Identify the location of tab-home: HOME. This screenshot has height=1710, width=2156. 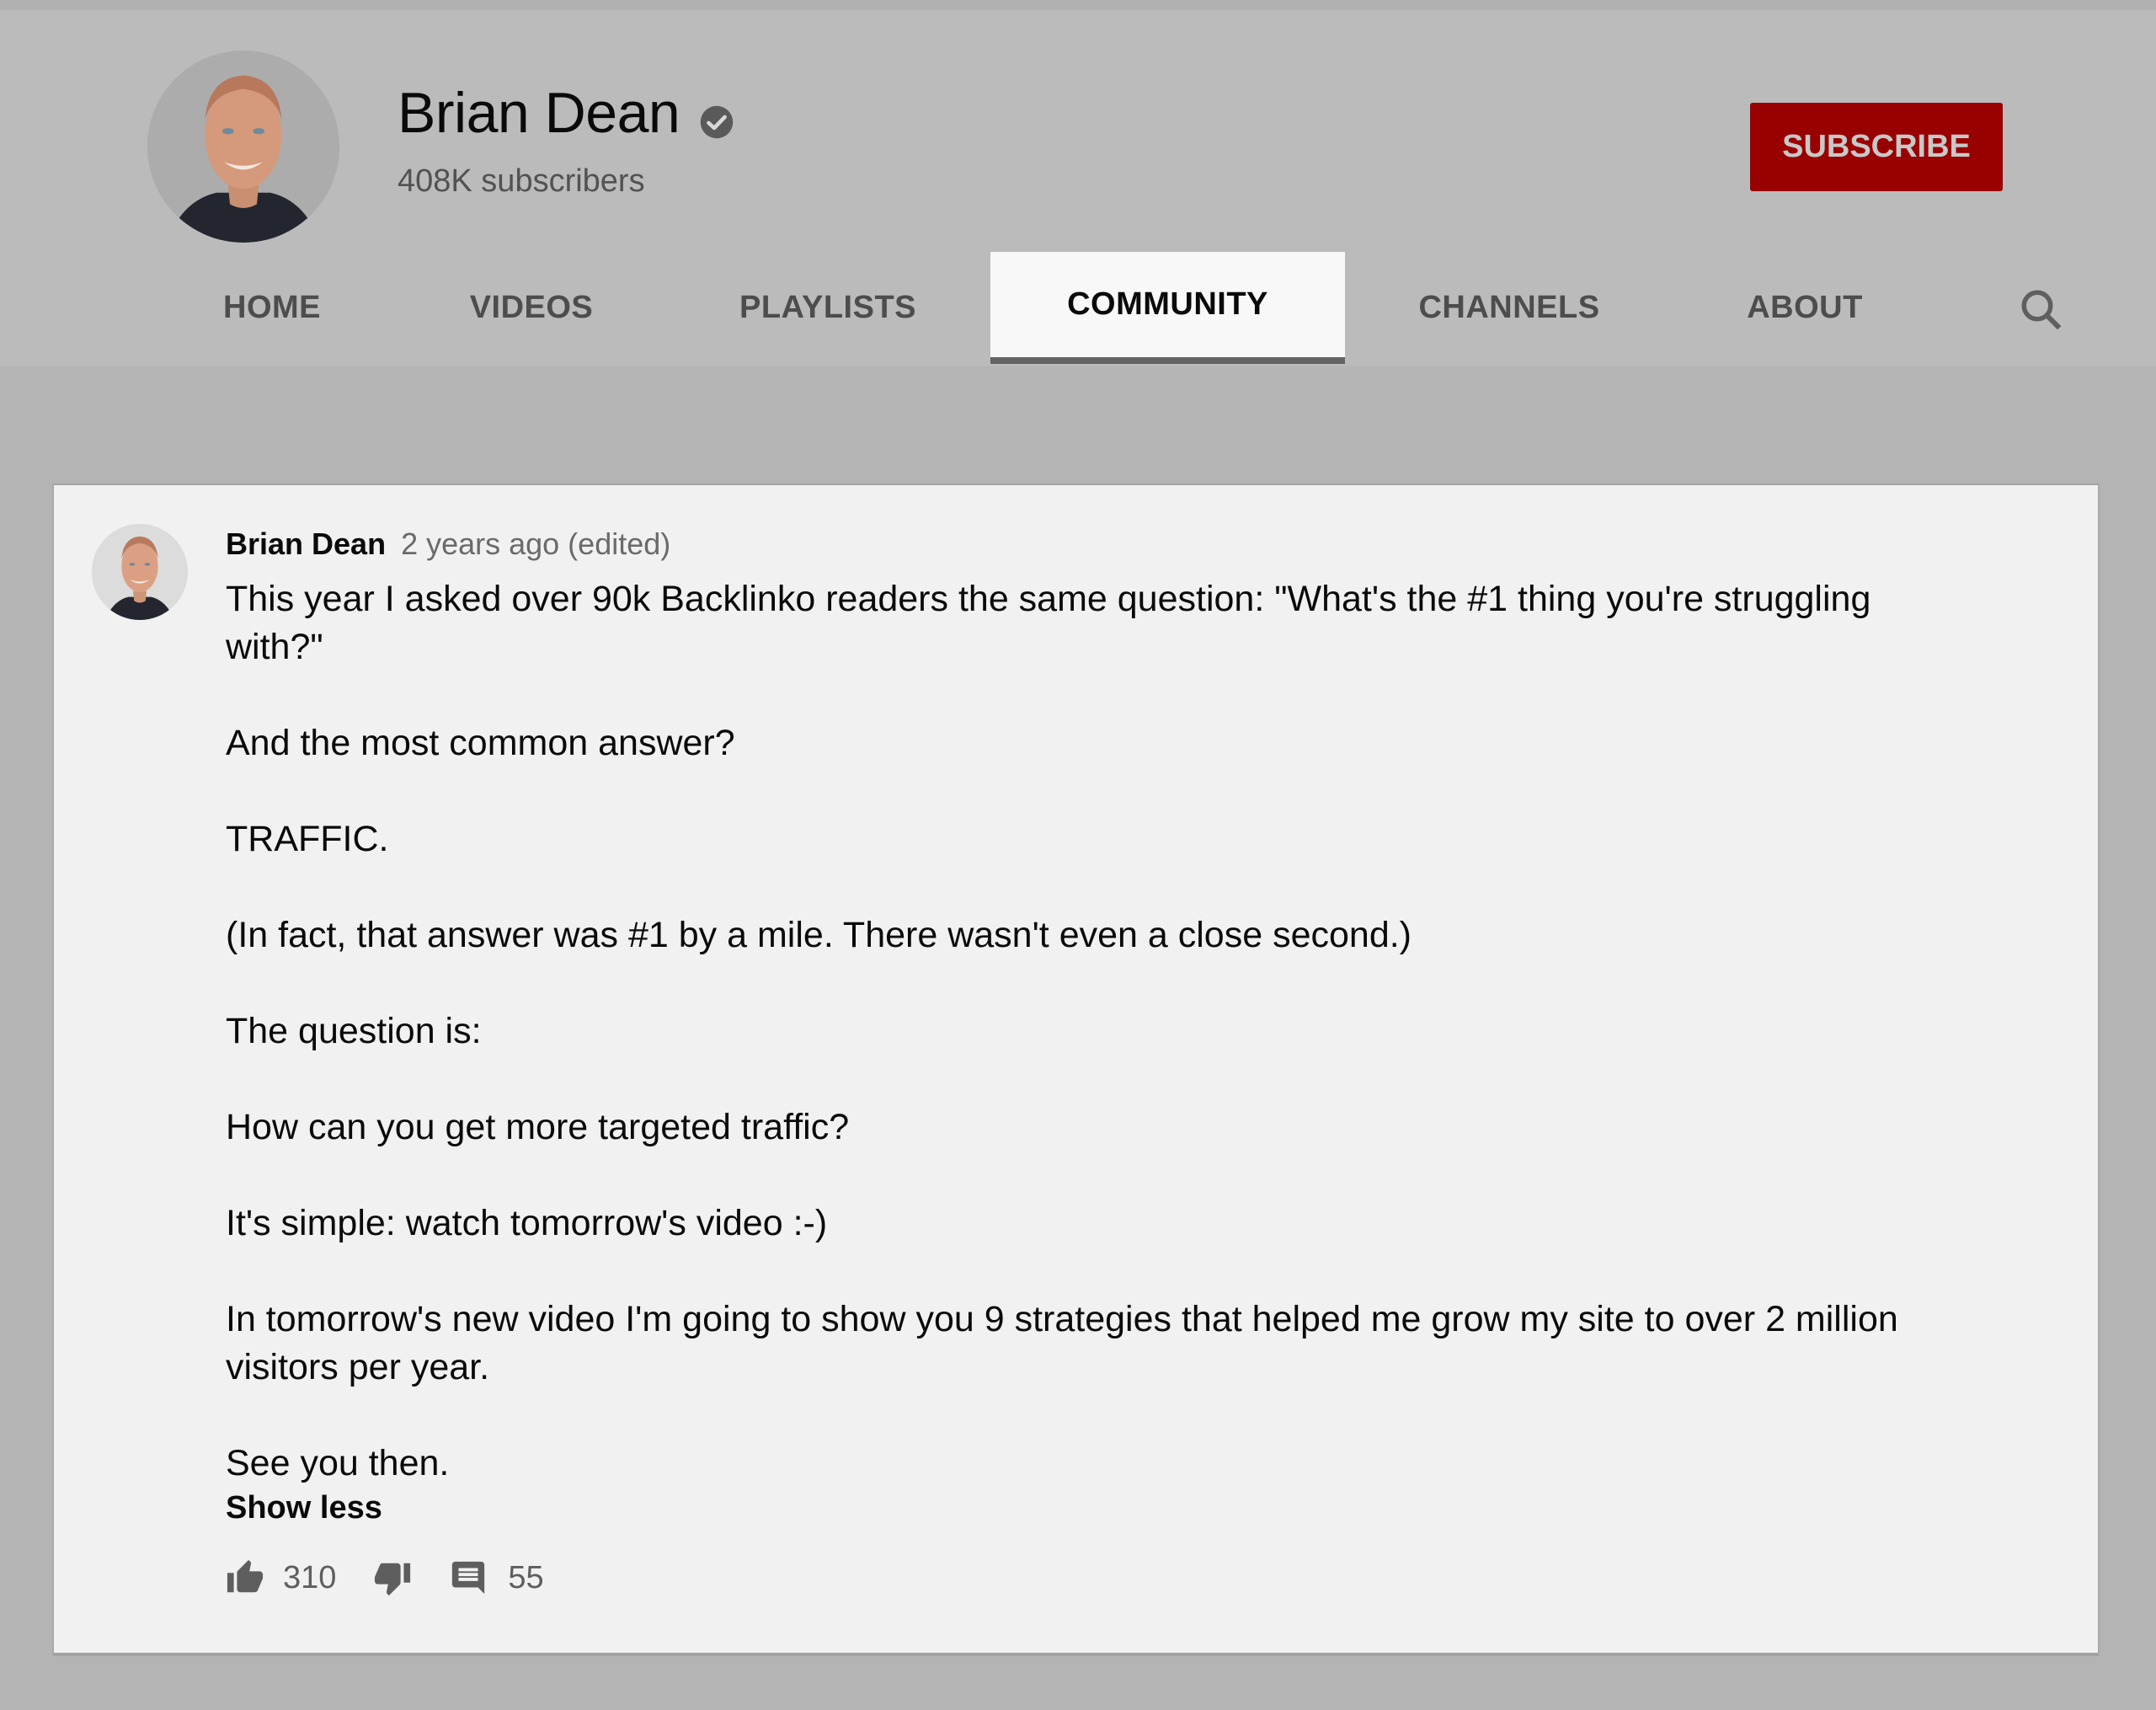
(272, 308).